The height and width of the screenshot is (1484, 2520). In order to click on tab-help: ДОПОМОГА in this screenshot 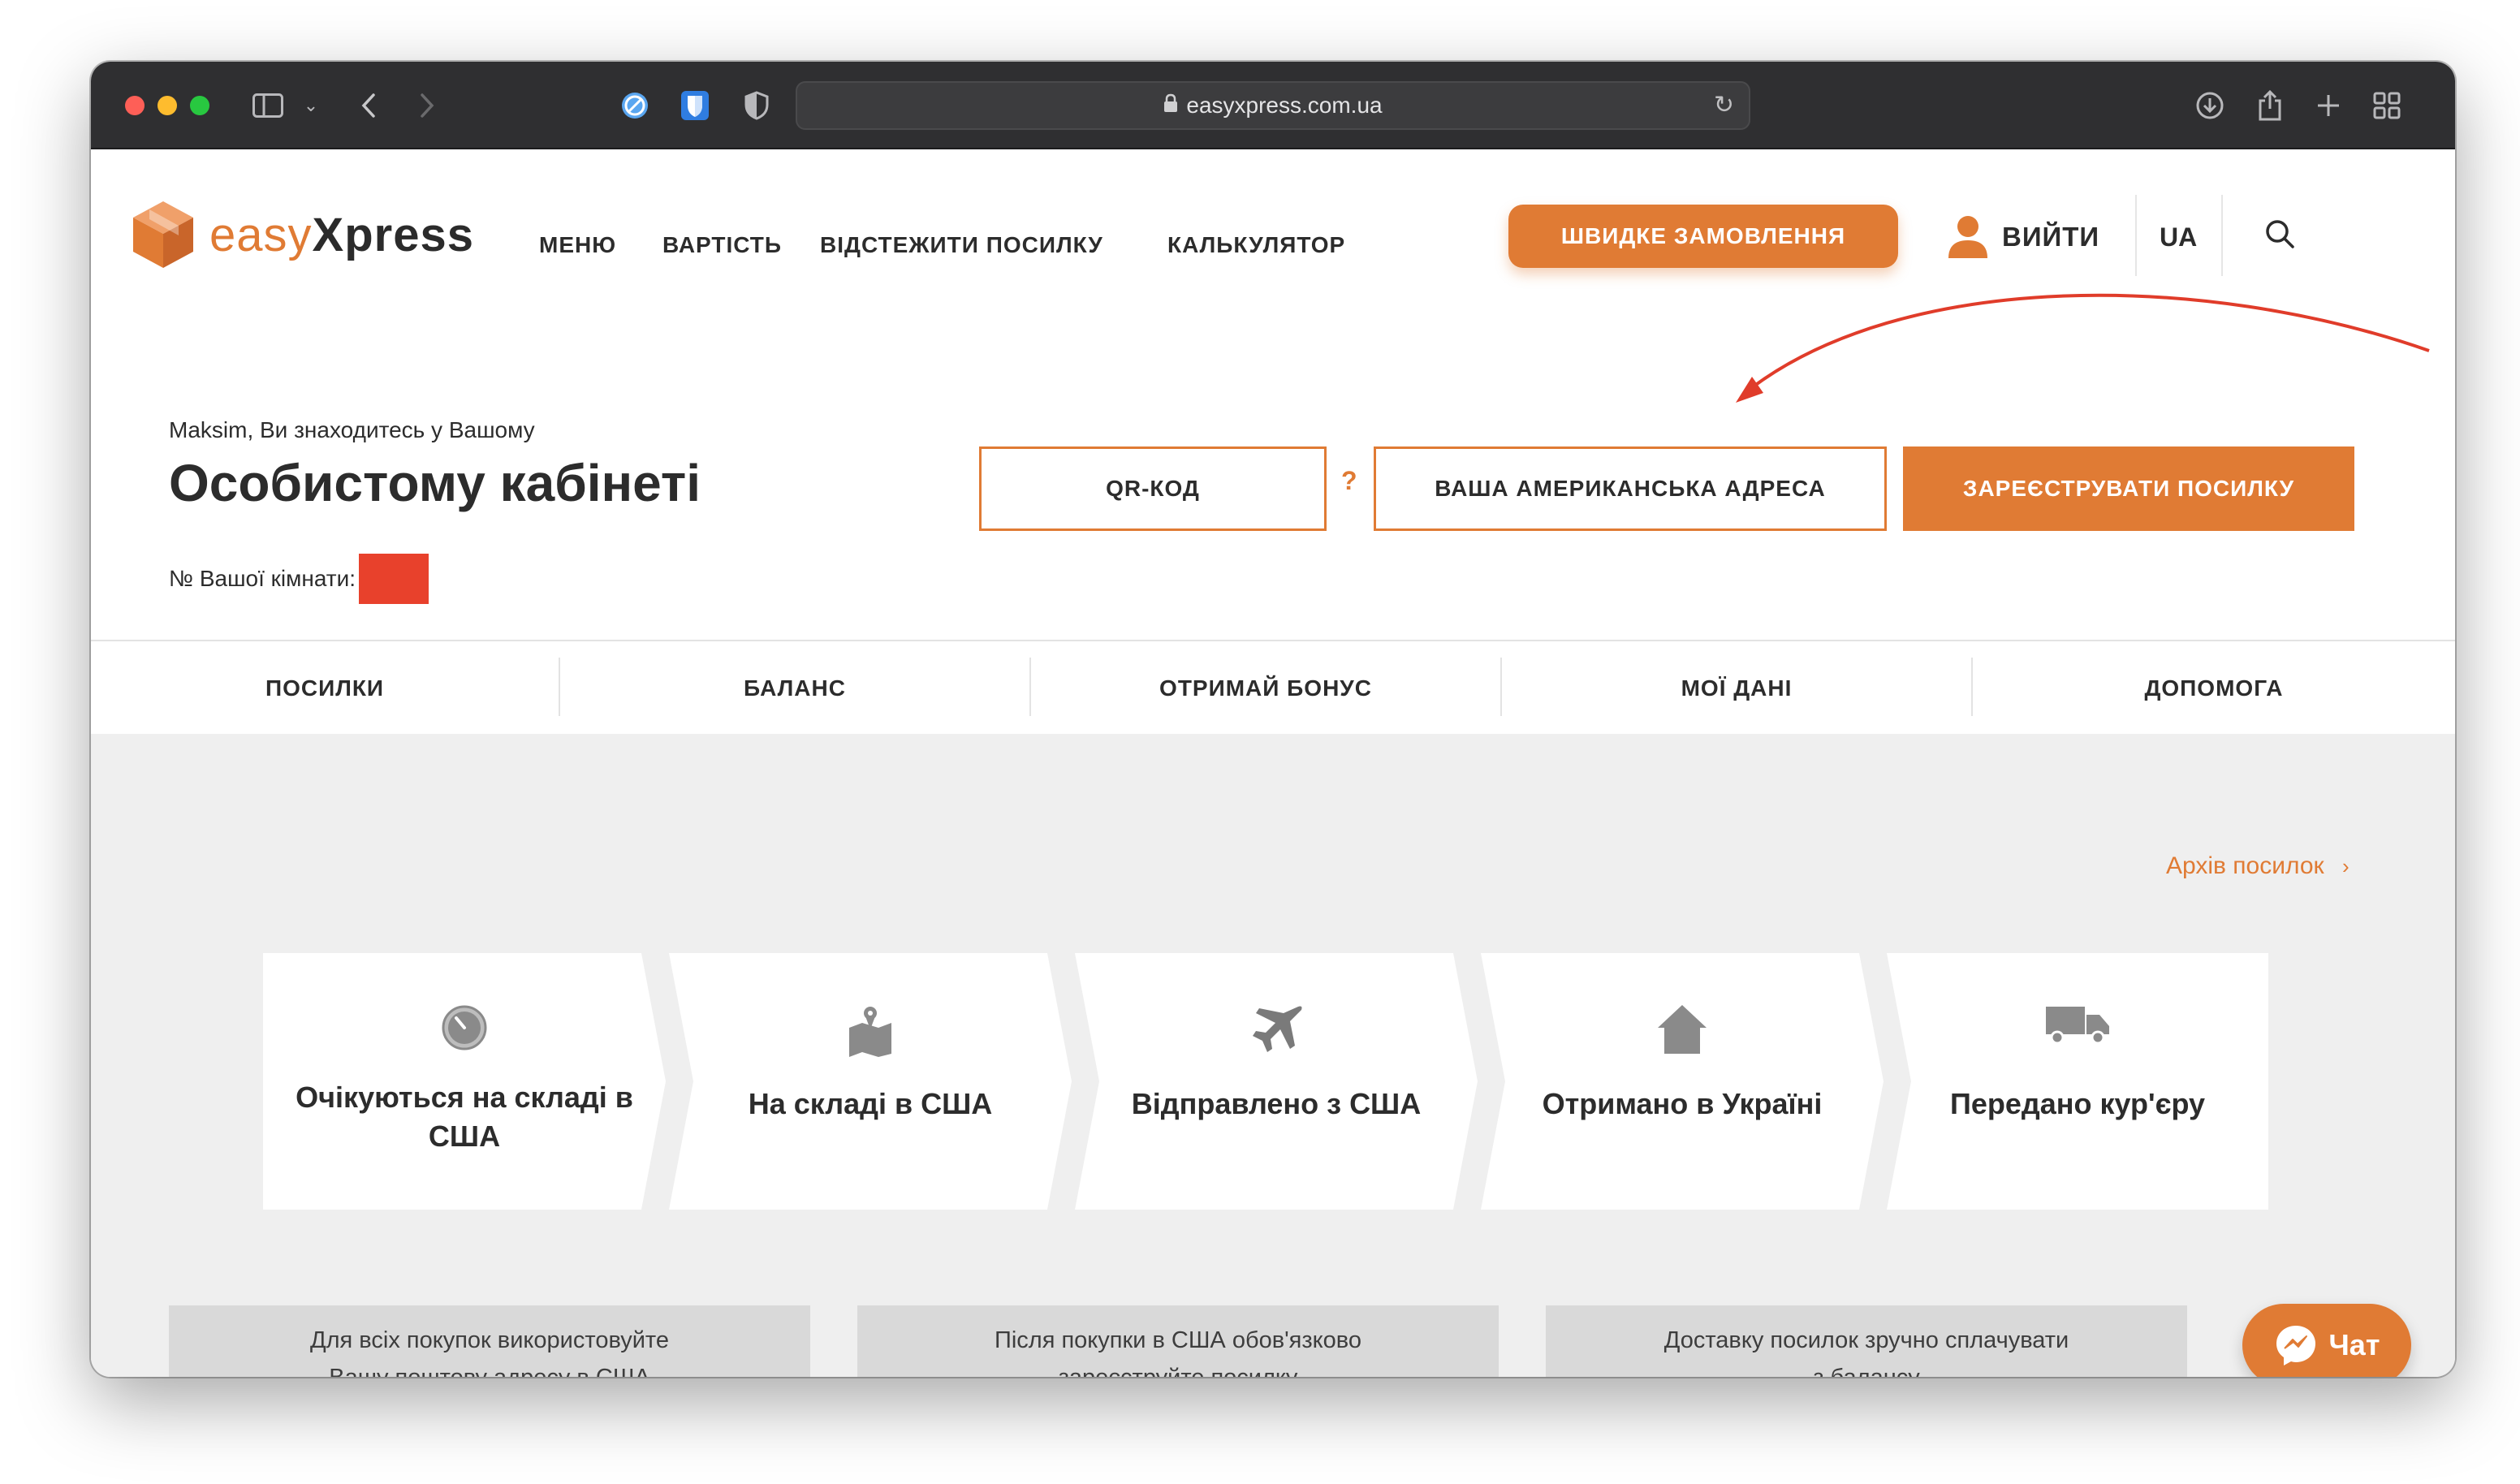, I will do `click(2214, 688)`.